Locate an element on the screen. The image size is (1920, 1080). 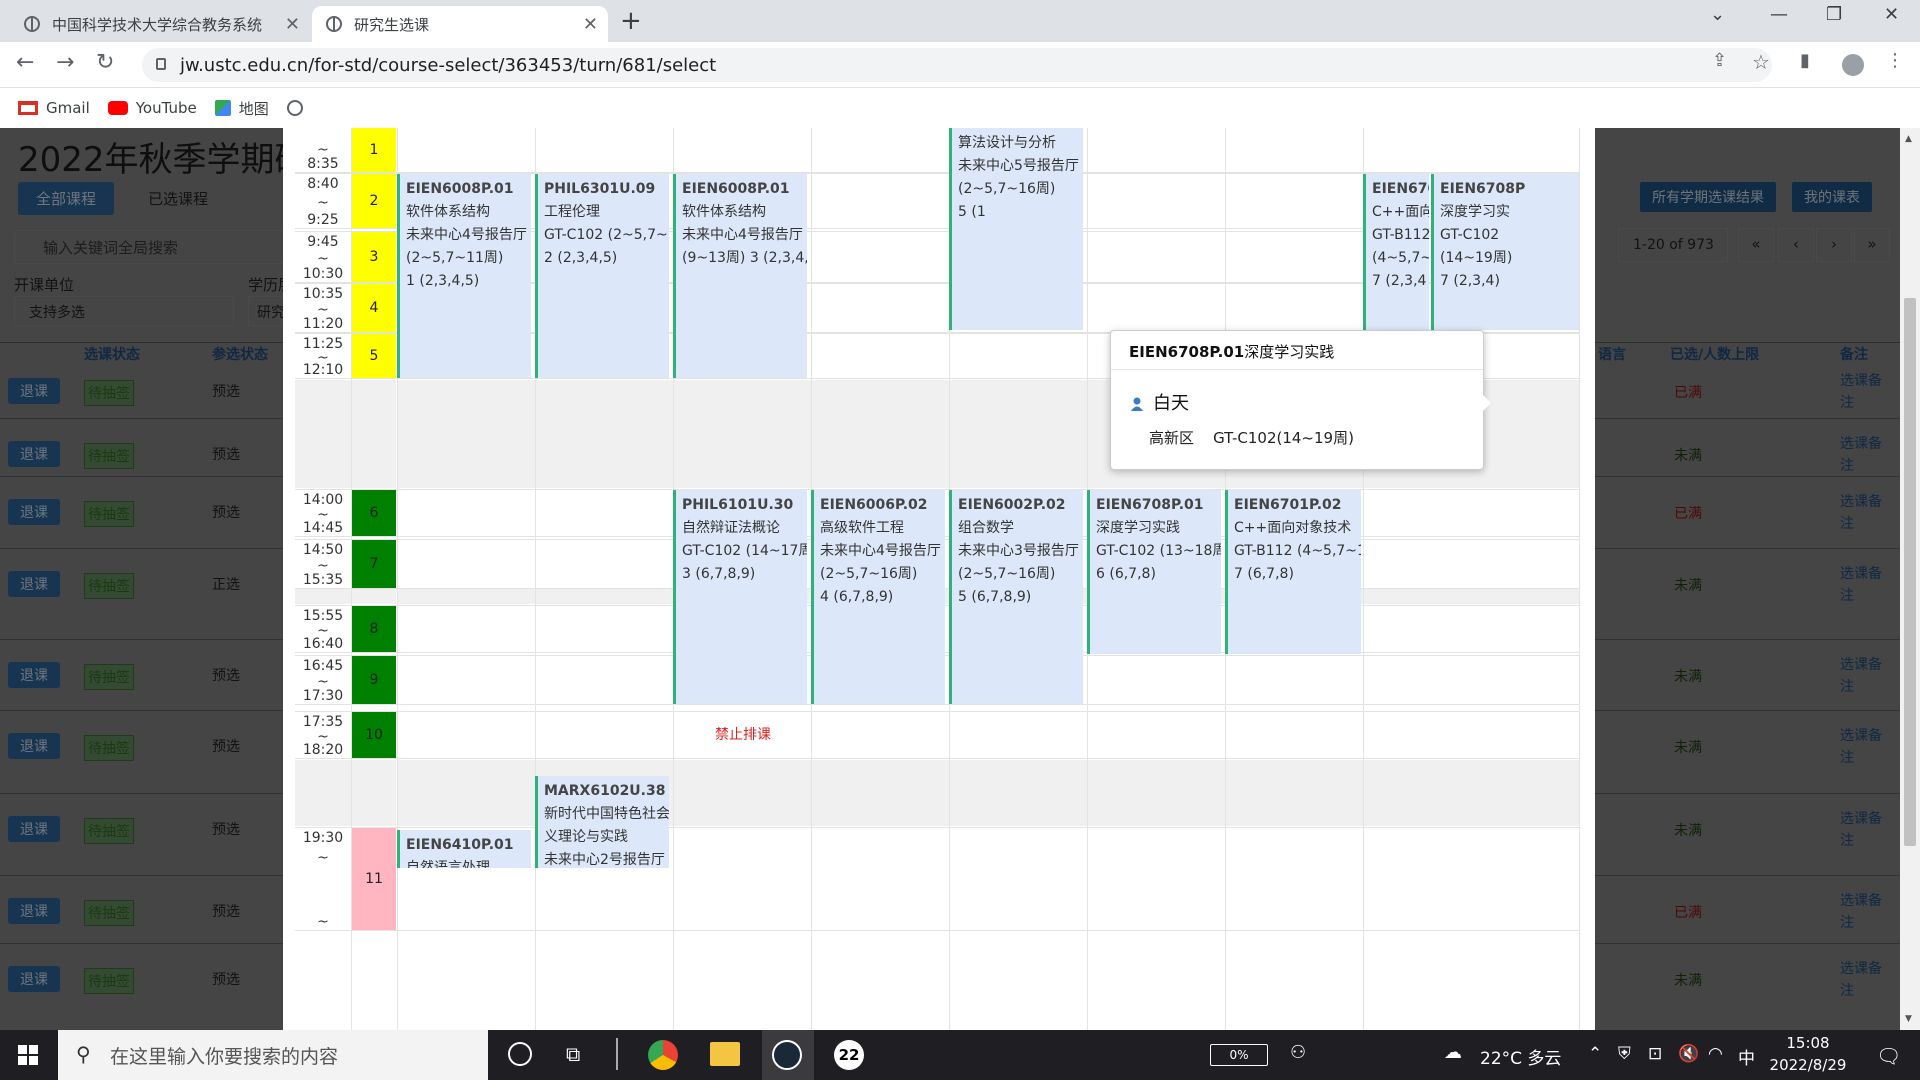
bookmark-maps: 地图 is located at coordinates (241, 108).